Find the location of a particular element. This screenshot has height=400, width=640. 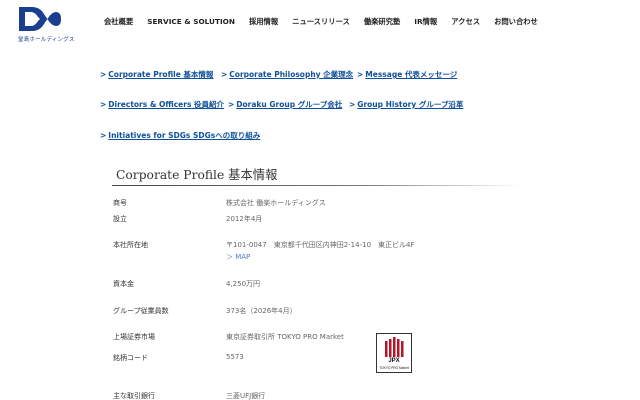

jpx-logo-icon is located at coordinates (394, 347).